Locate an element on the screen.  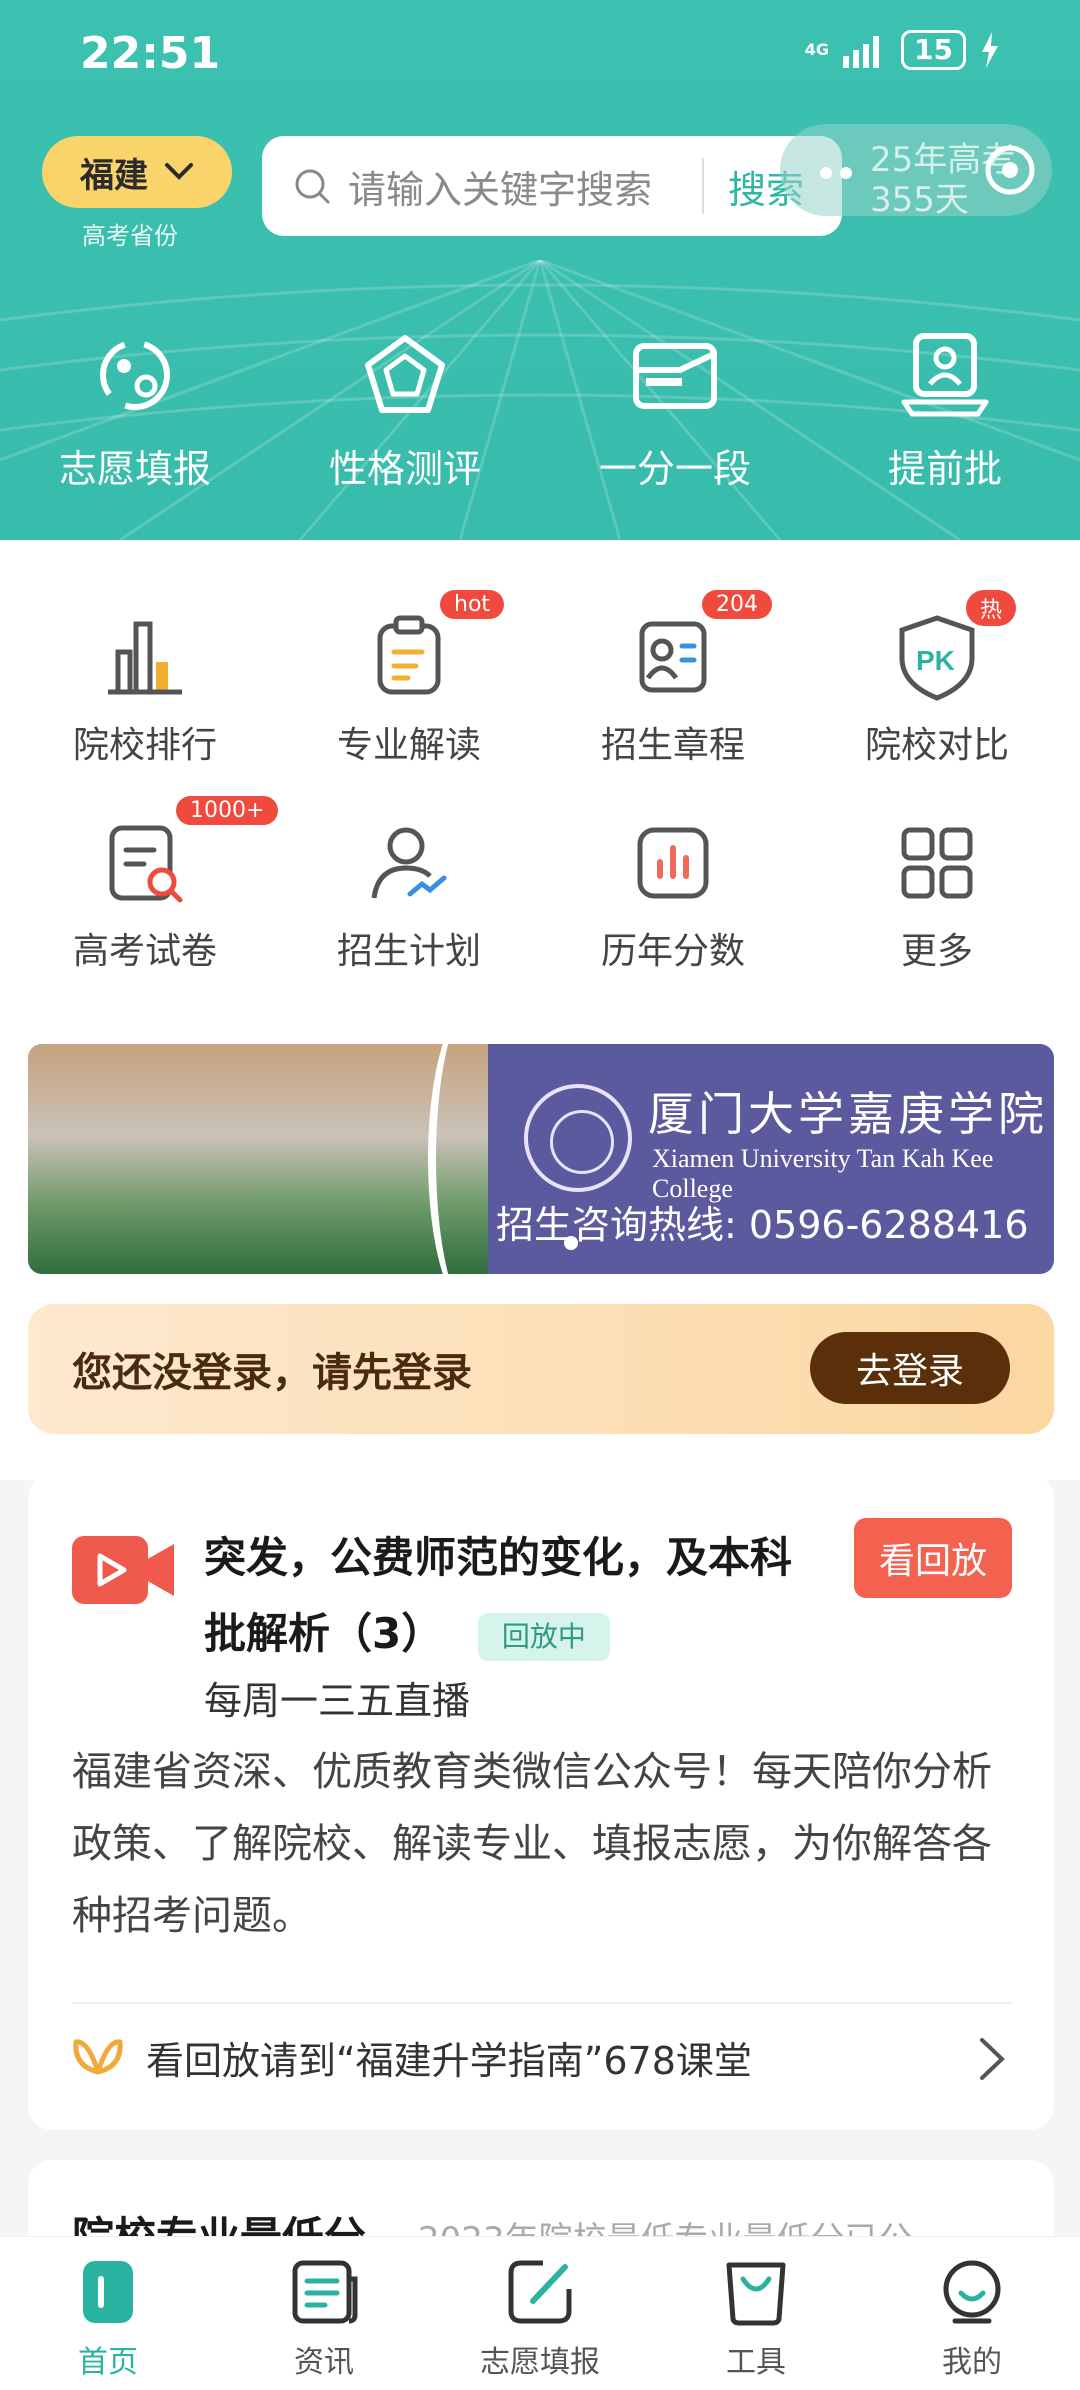
document-person-icon is located at coordinates (673, 657).